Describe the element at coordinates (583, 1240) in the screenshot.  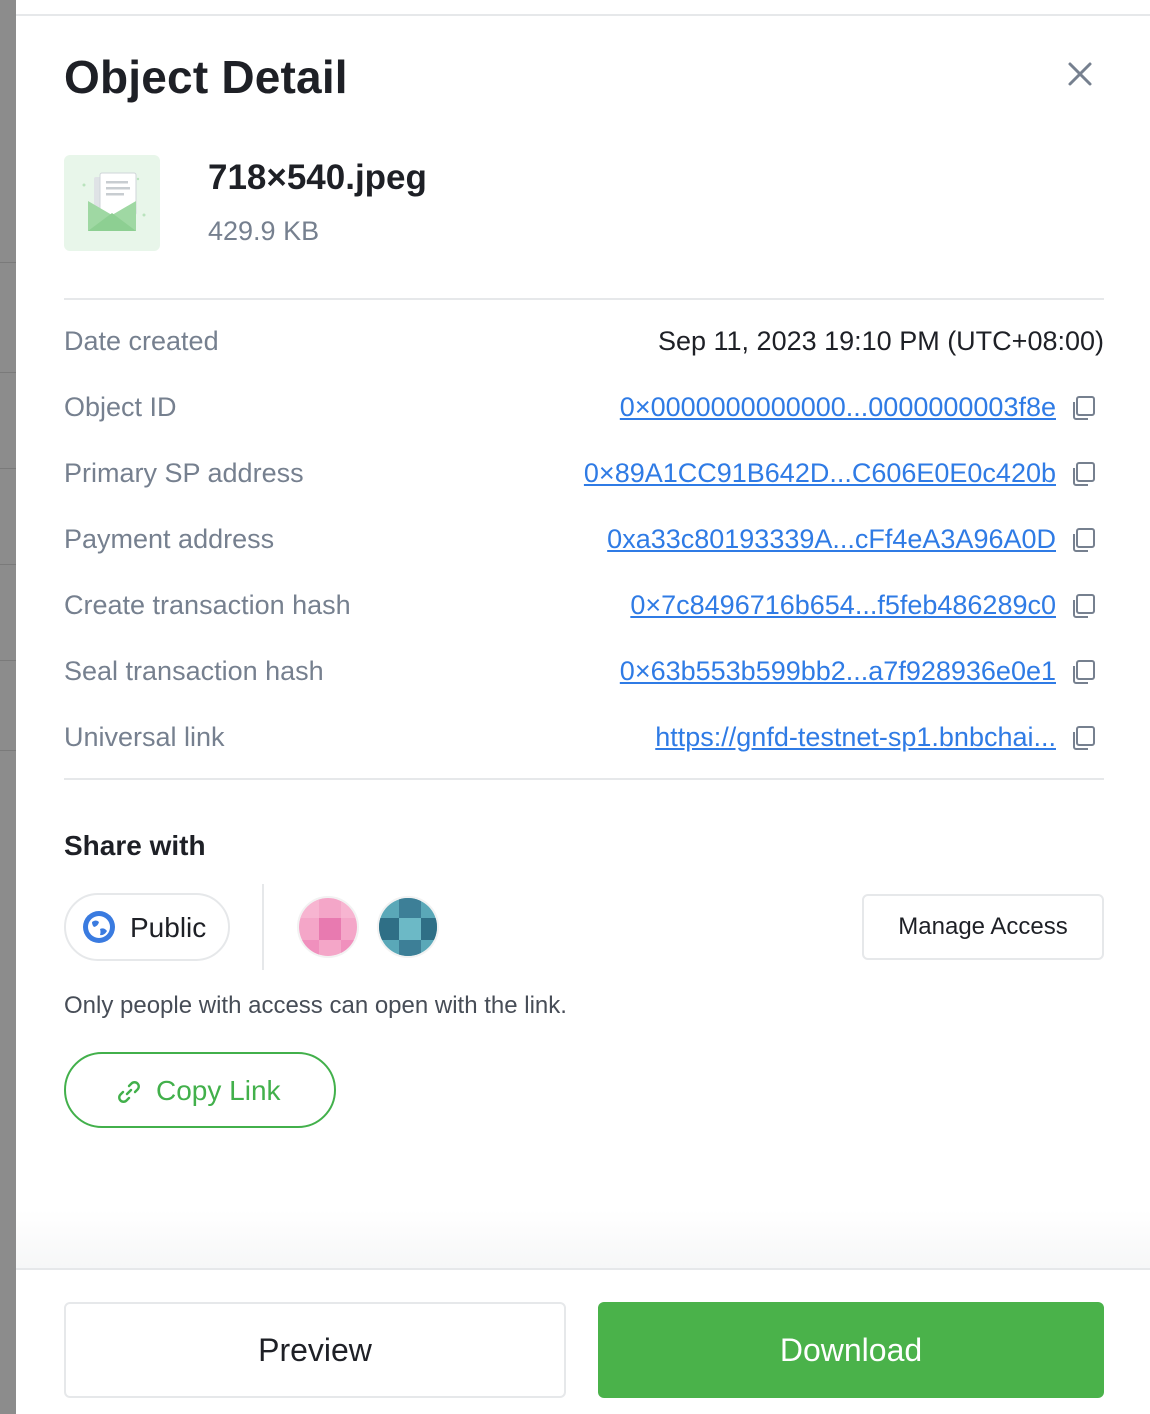
I see `footer-shadow` at that location.